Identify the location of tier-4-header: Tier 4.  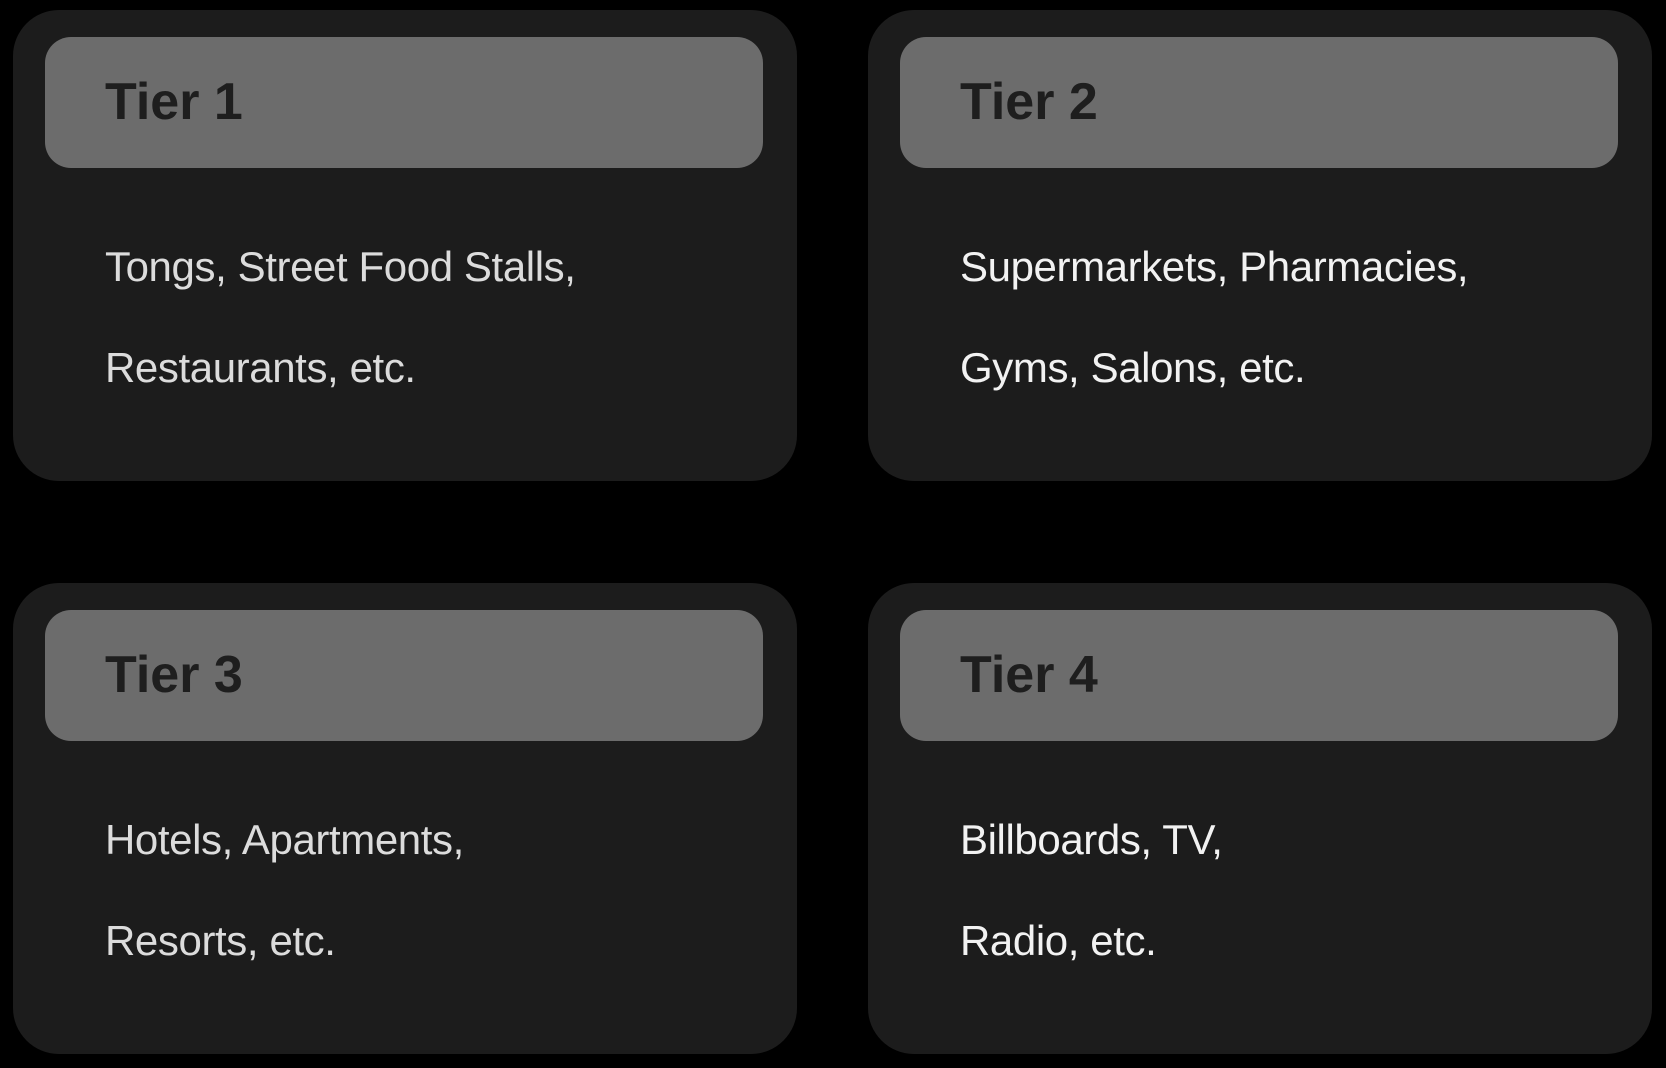
(1259, 675).